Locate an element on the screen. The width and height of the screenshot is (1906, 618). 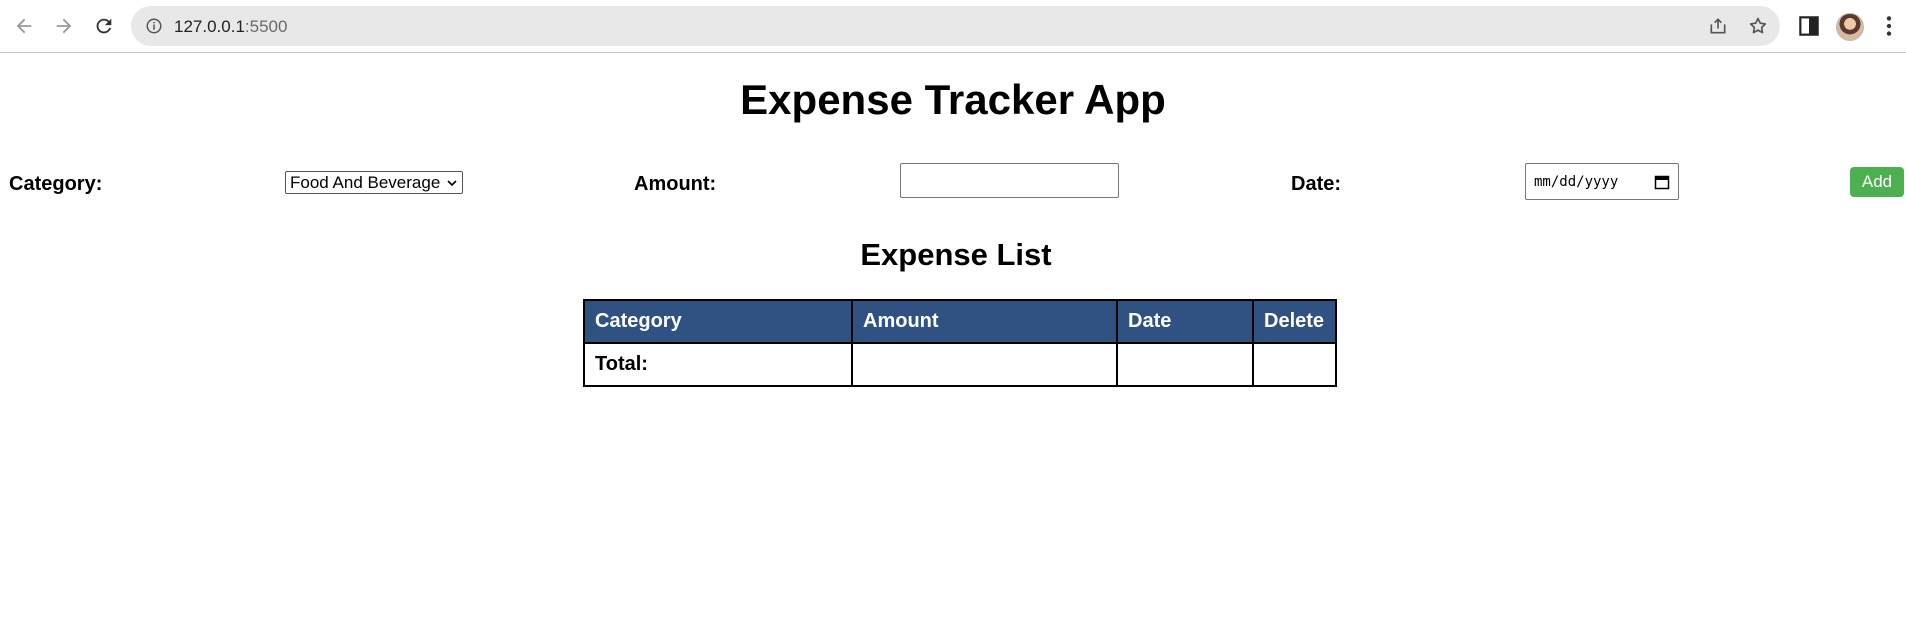
date-input: mm/dd/yyyy is located at coordinates (1602, 181).